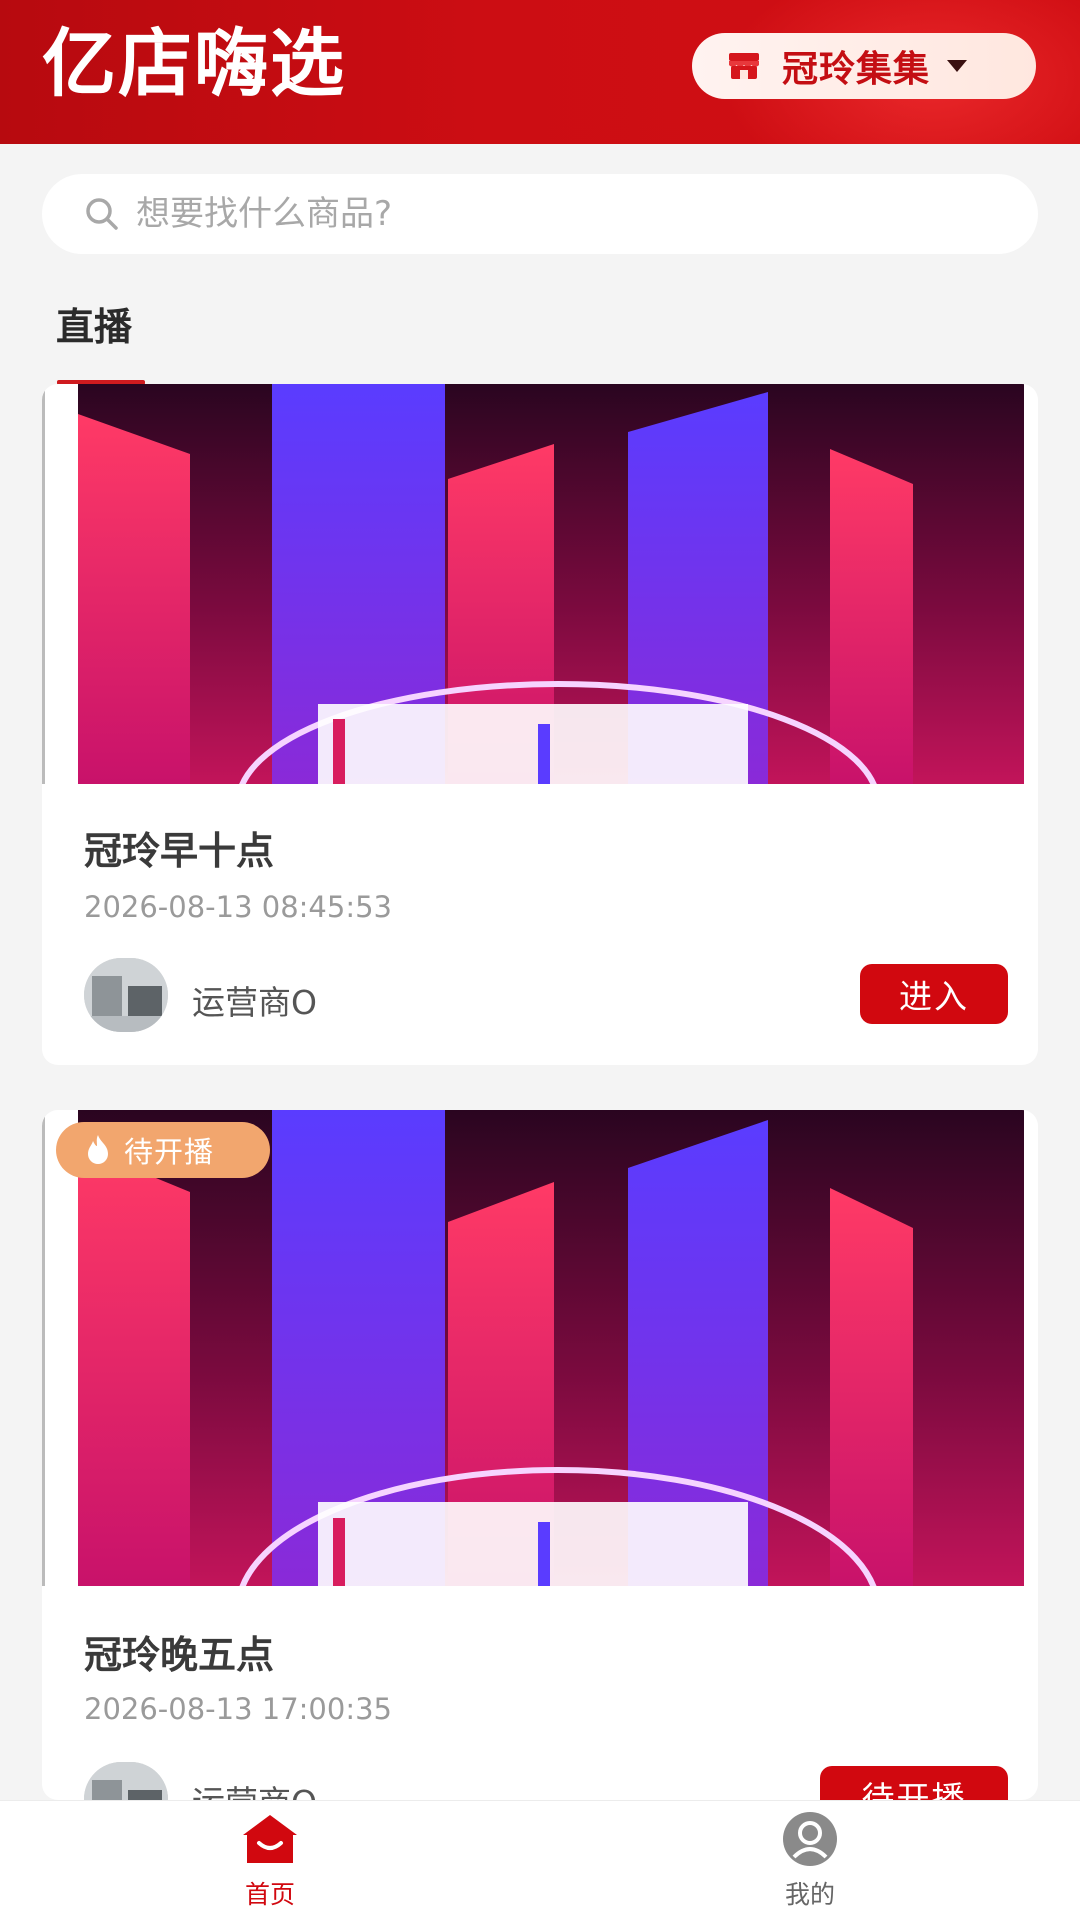 Image resolution: width=1080 pixels, height=1921 pixels. I want to click on search-icon, so click(102, 214).